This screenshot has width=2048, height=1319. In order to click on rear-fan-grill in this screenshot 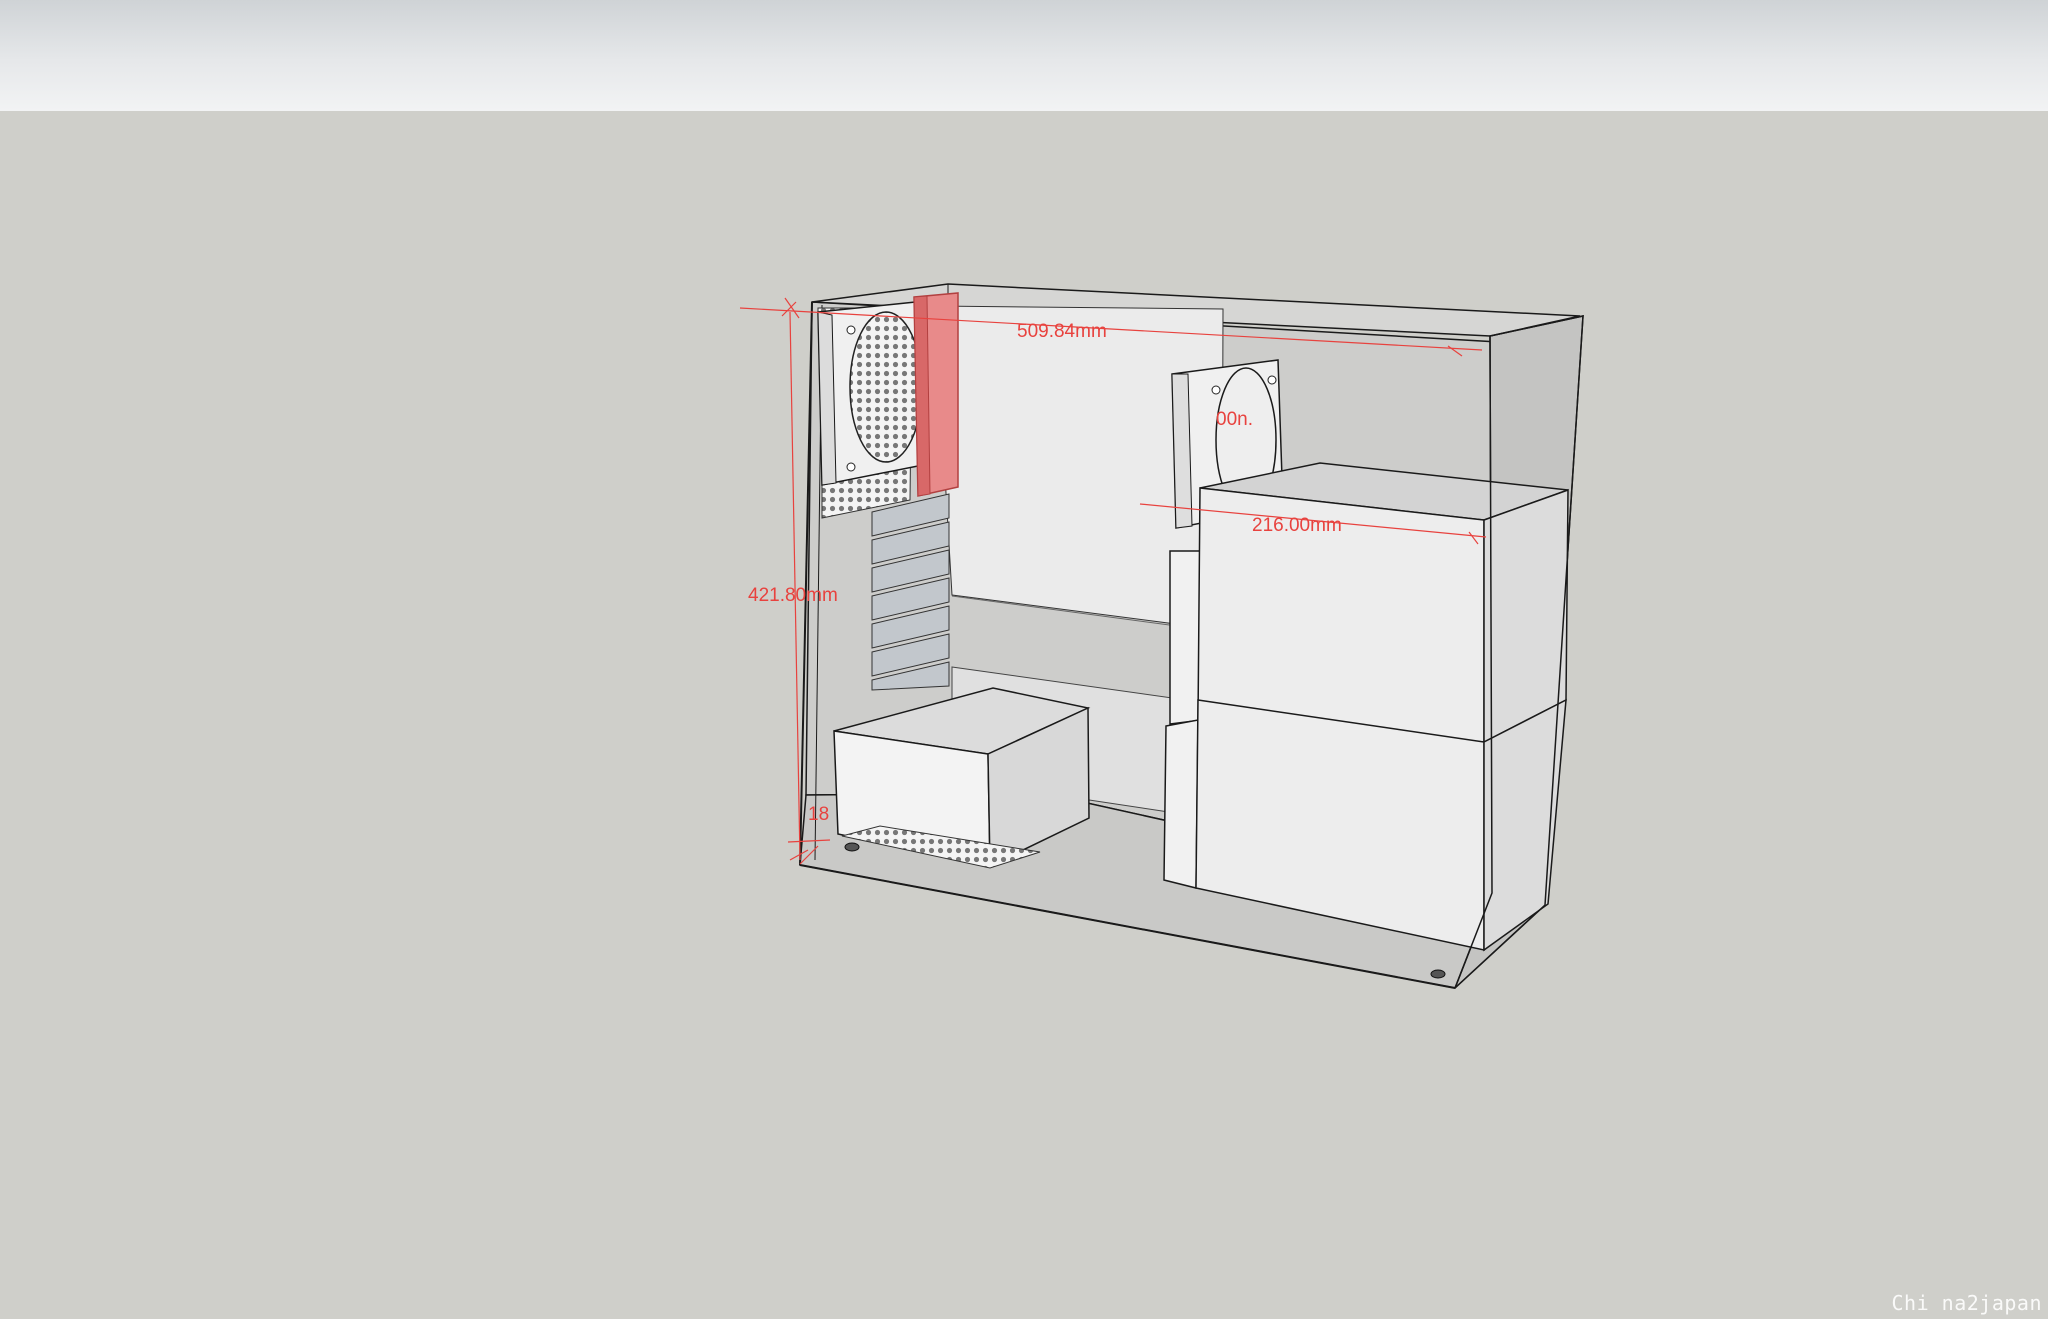, I will do `click(886, 387)`.